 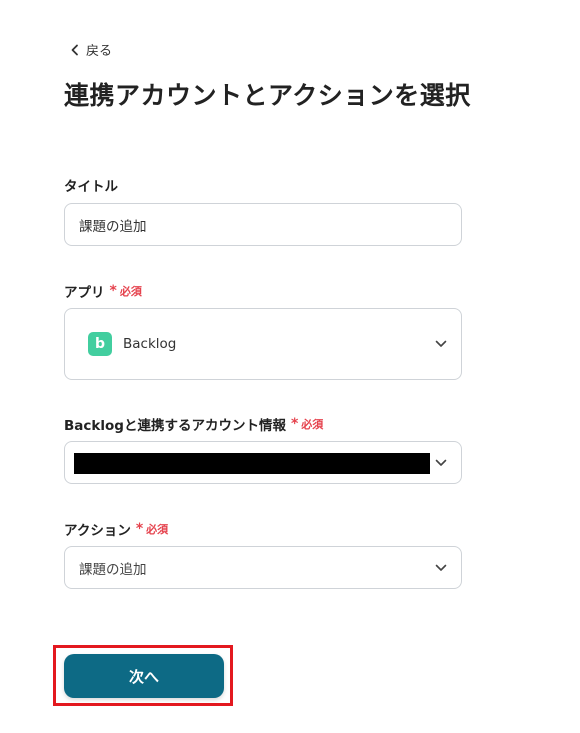 I want to click on redacted-account-value, so click(x=252, y=463).